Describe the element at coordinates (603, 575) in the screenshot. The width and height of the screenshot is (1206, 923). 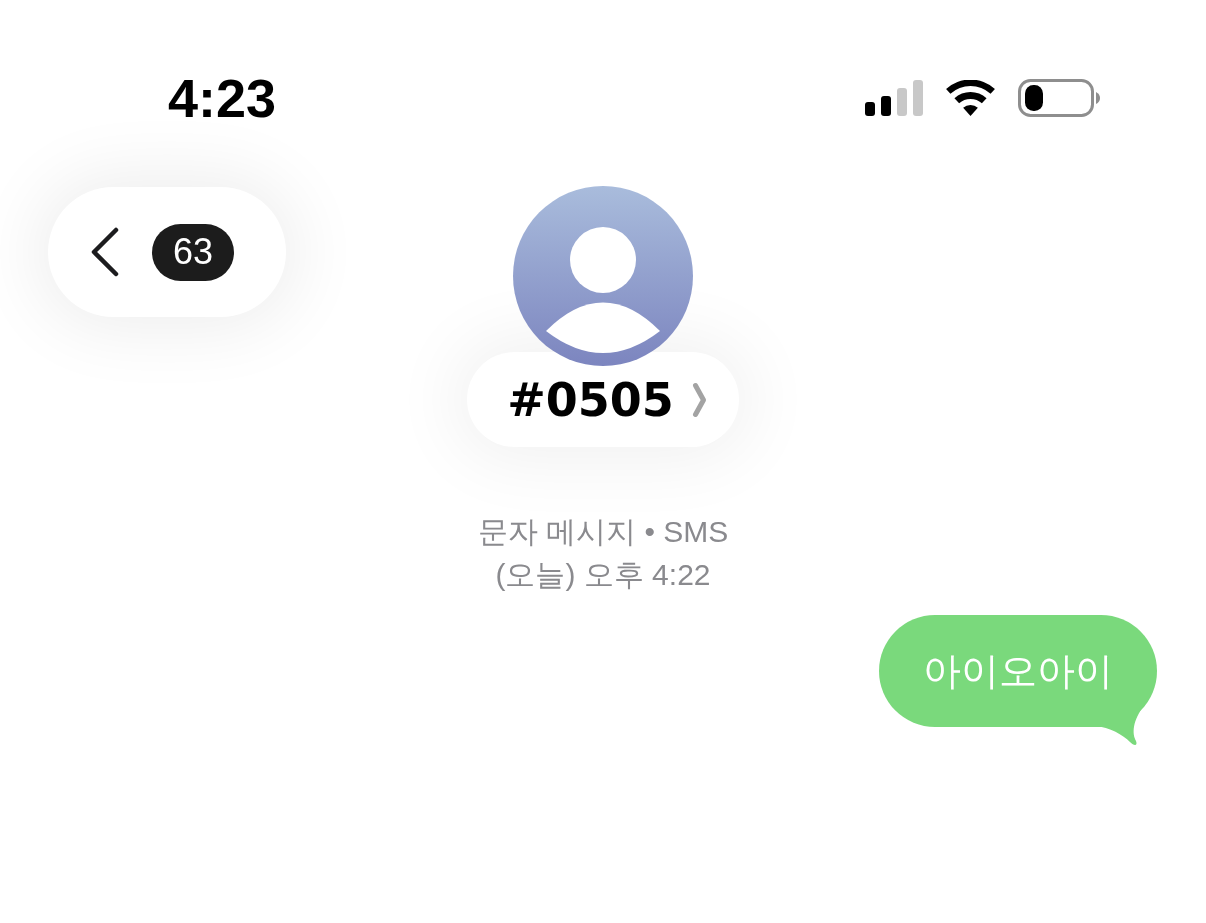
I see `message-timestamp: (오늘) 오후 4:22` at that location.